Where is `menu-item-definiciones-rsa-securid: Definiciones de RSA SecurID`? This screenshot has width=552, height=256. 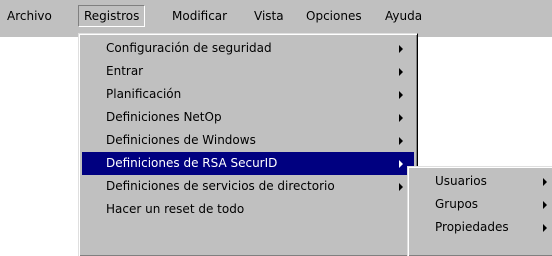 menu-item-definiciones-rsa-securid: Definiciones de RSA SecurID is located at coordinates (248, 163).